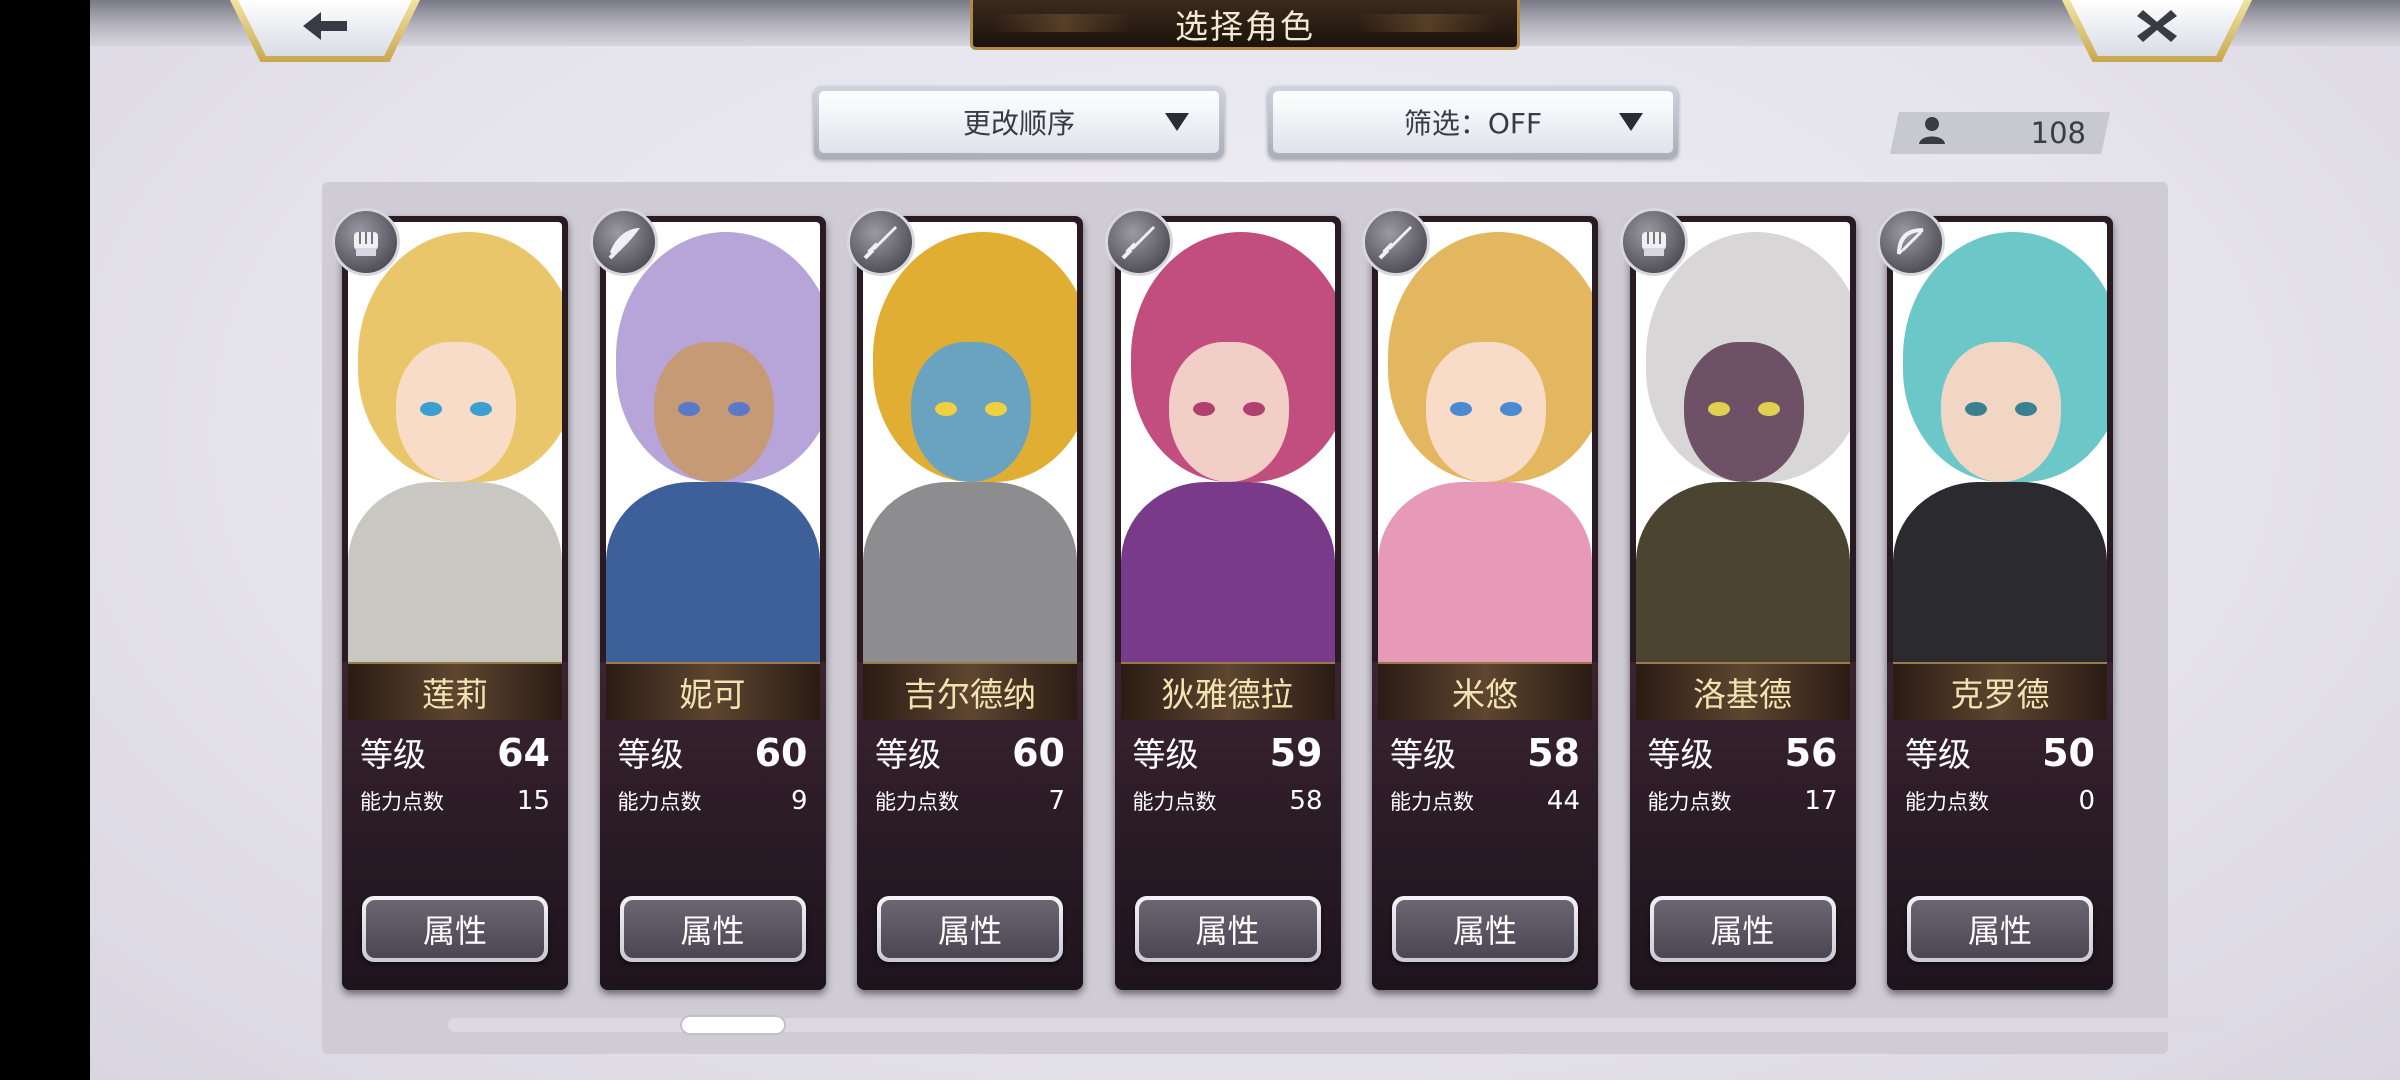 Image resolution: width=2400 pixels, height=1080 pixels. What do you see at coordinates (1932, 133) in the screenshot?
I see `person-icon` at bounding box center [1932, 133].